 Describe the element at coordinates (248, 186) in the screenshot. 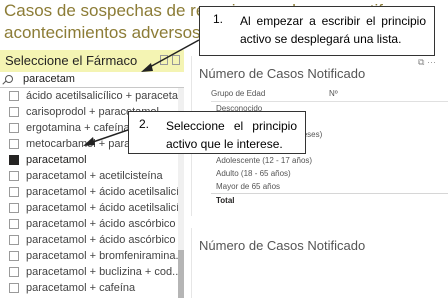

I see `table-row: Mayor de 65 años` at that location.